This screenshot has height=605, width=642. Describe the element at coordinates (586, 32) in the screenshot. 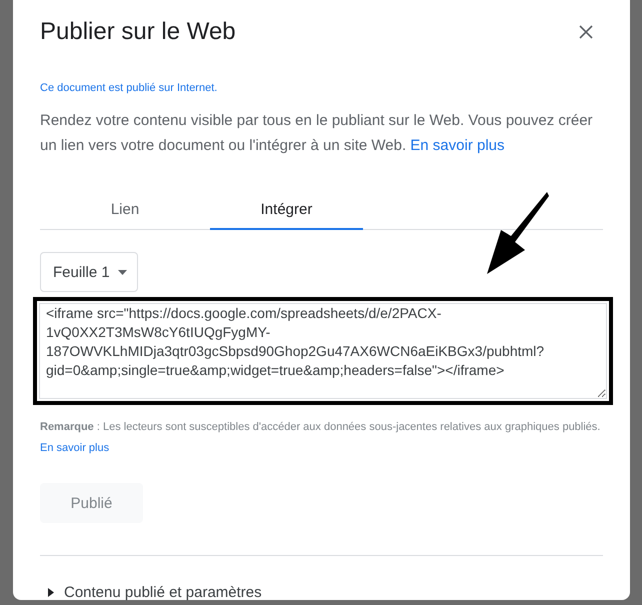

I see `close-icon` at that location.